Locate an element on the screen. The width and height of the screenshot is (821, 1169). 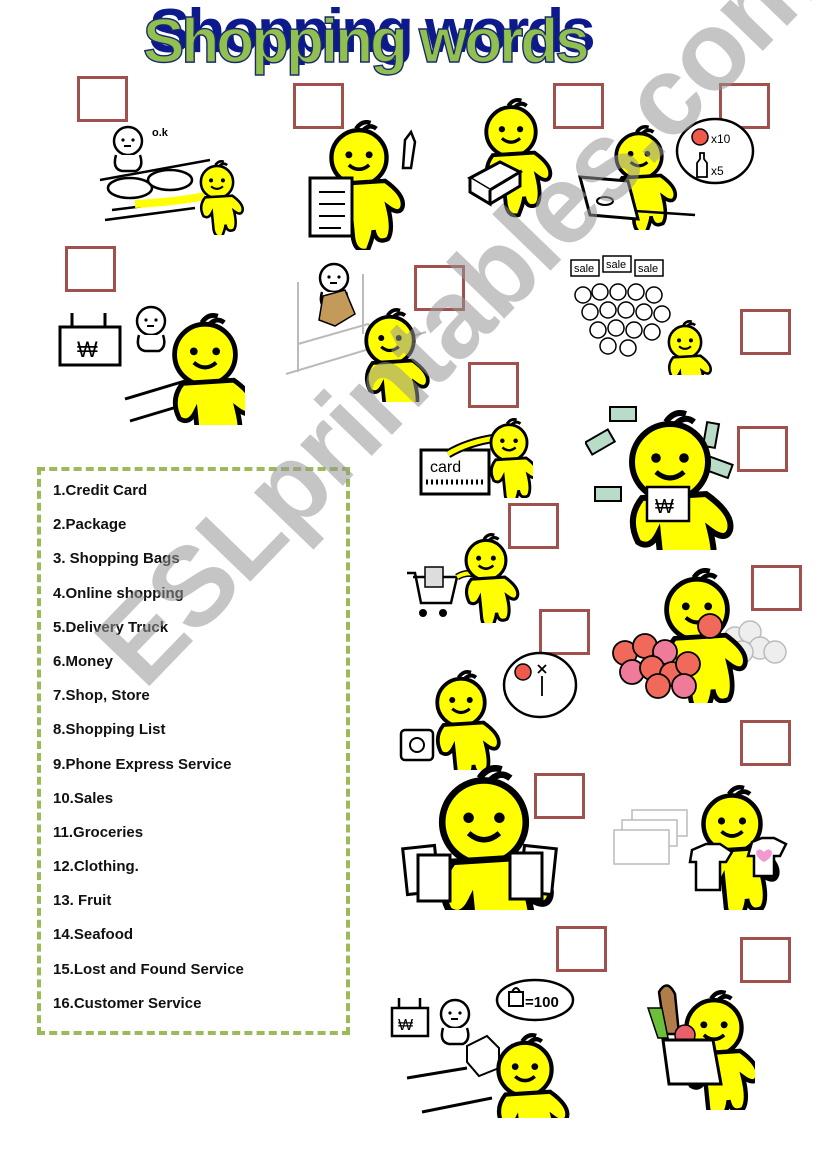
package-illustration is located at coordinates (509, 158).